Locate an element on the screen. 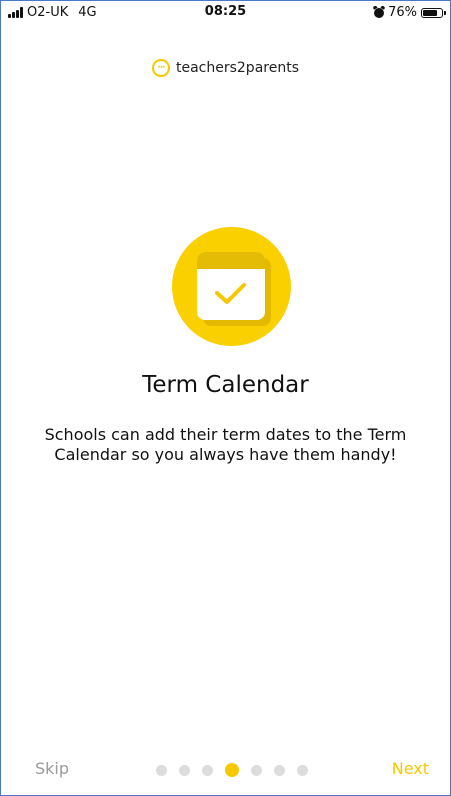 The image size is (451, 796). status-bar: O2-UK 4G 08:25 76% is located at coordinates (225, 12).